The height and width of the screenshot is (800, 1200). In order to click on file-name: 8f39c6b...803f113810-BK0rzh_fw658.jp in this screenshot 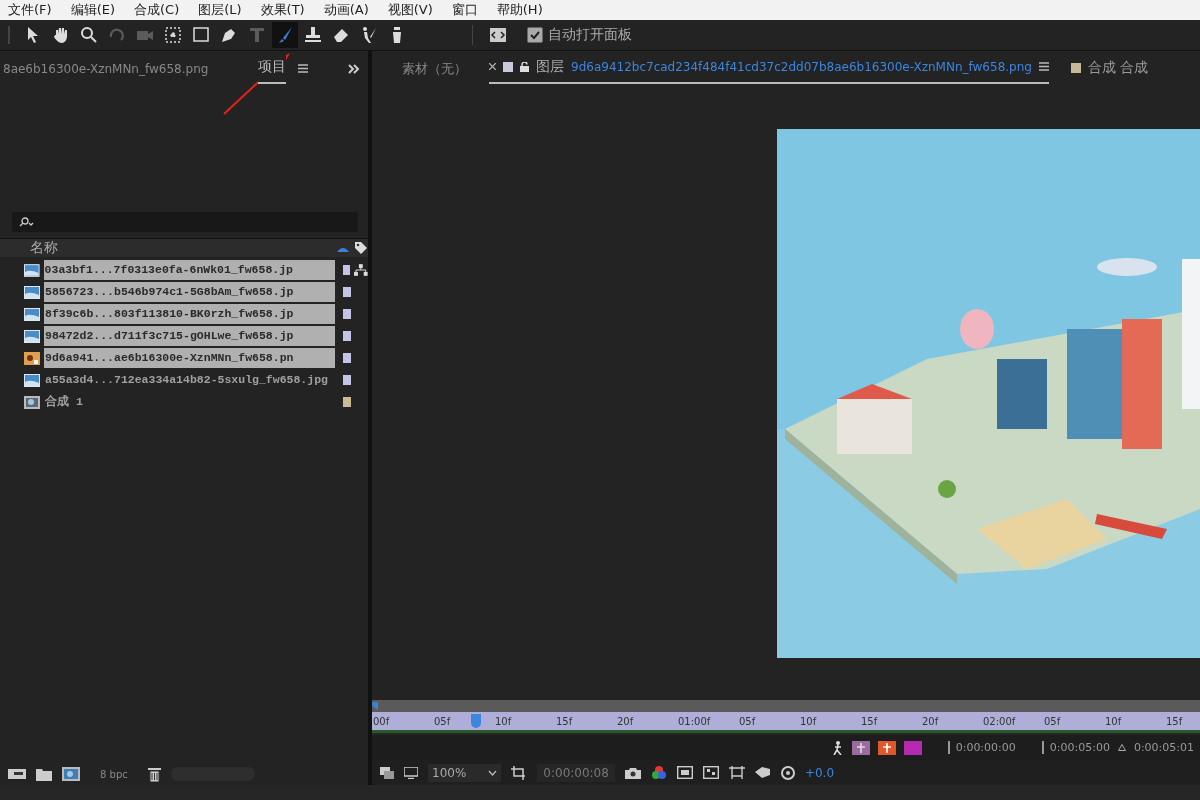, I will do `click(189, 314)`.